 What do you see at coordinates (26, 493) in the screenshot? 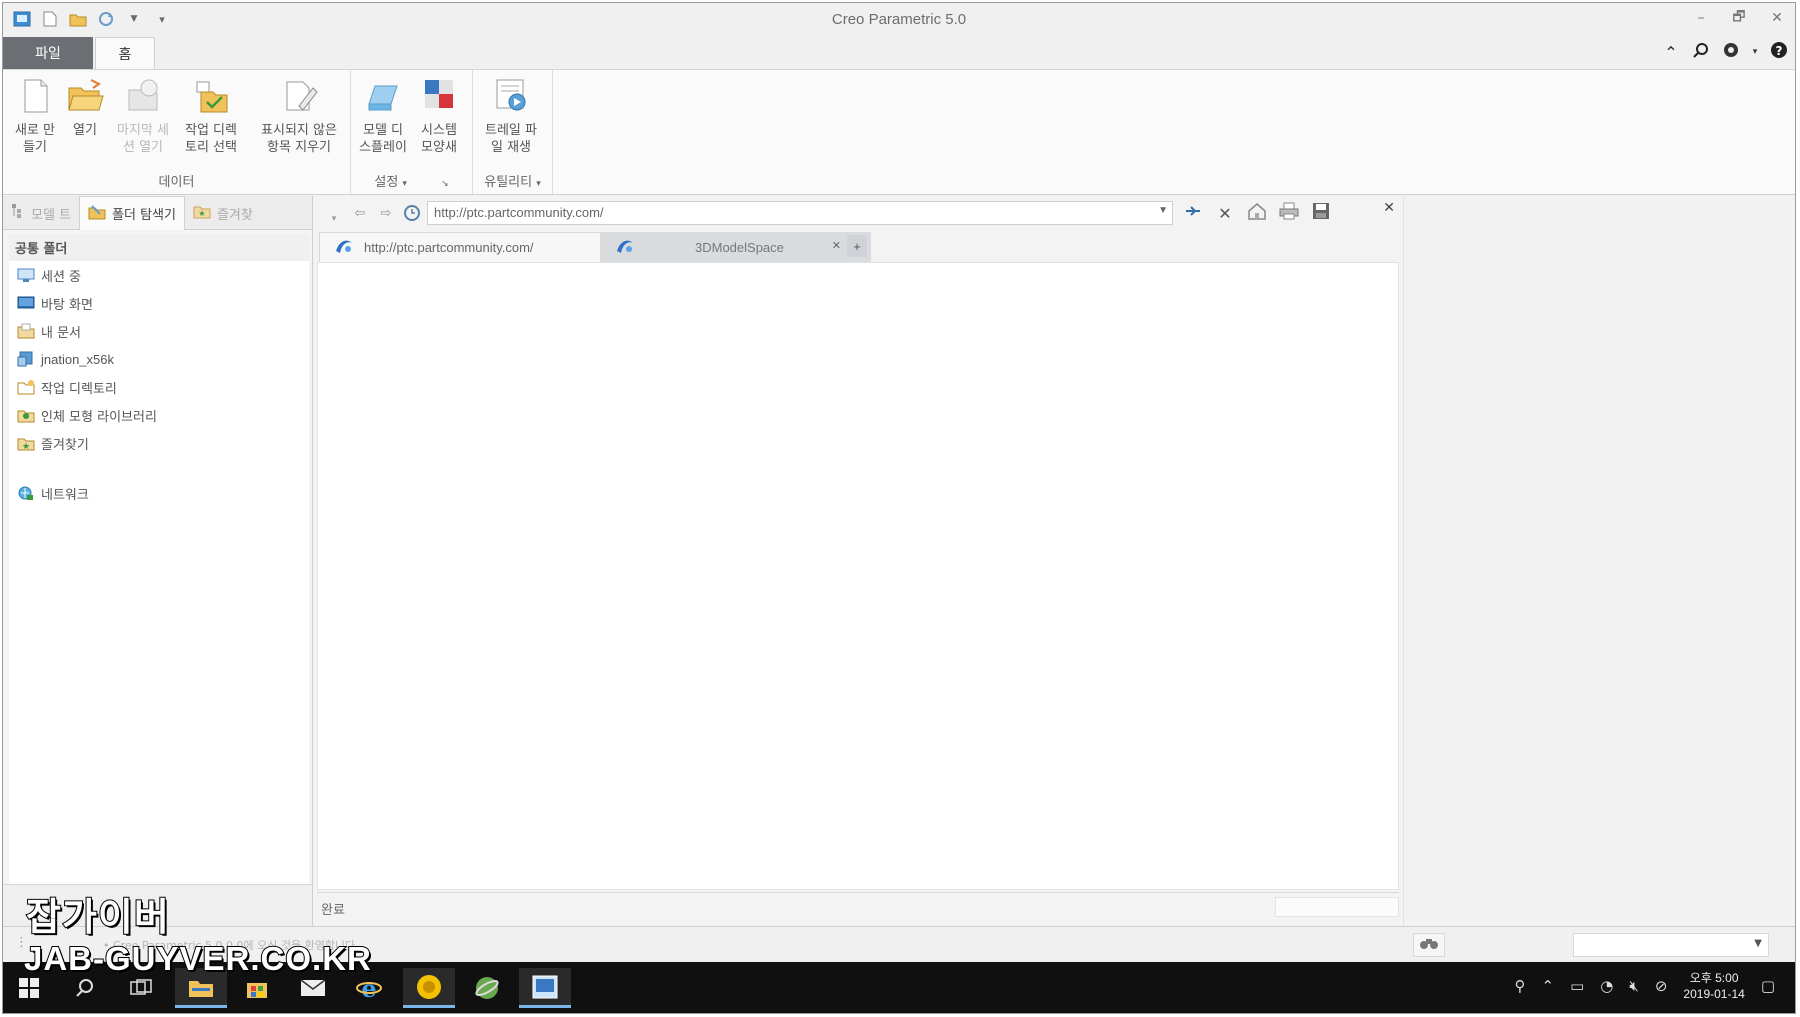
I see `network-icon` at bounding box center [26, 493].